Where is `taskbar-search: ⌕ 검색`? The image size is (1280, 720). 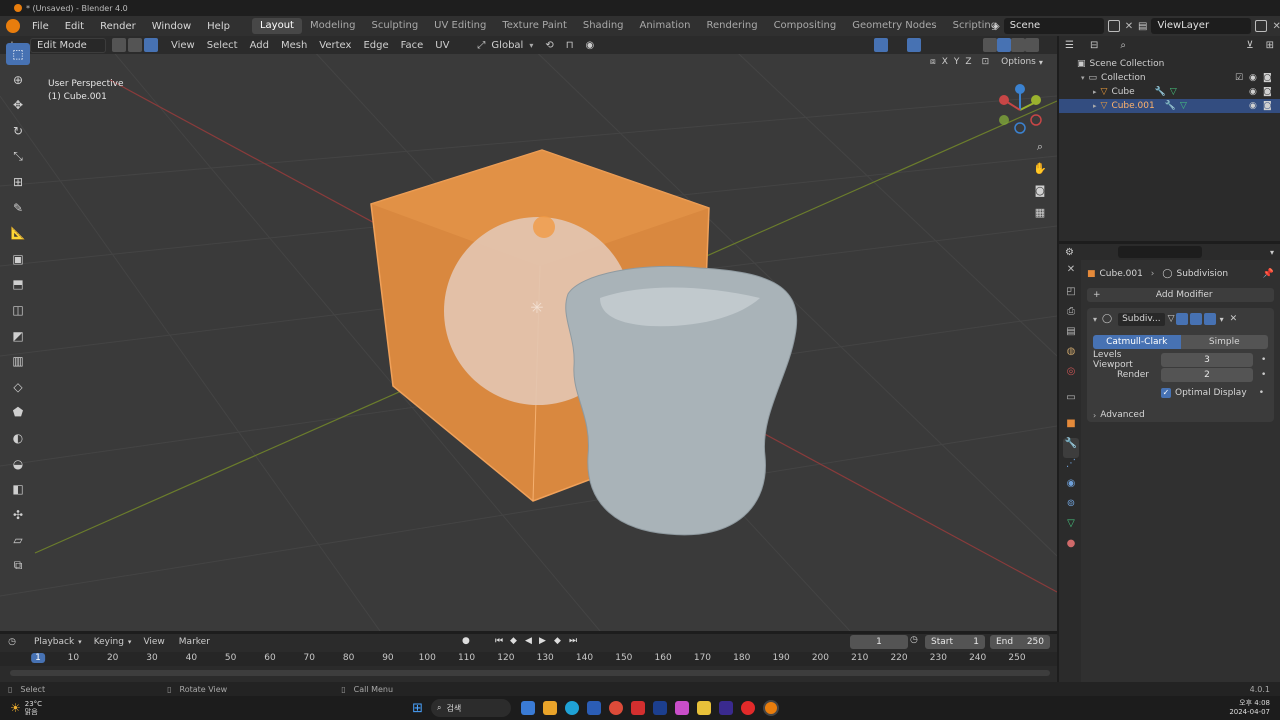
taskbar-search: ⌕ 검색 is located at coordinates (470, 708).